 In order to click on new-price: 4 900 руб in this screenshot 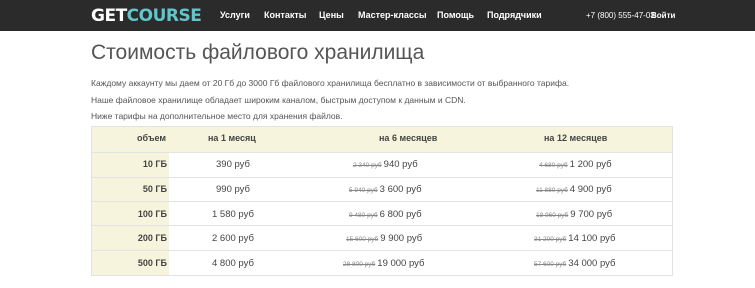, I will do `click(590, 189)`.